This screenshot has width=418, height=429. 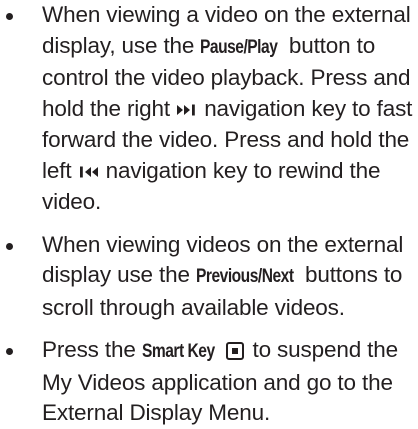 What do you see at coordinates (178, 351) in the screenshot?
I see `key-term-smart-key: Smart Key` at bounding box center [178, 351].